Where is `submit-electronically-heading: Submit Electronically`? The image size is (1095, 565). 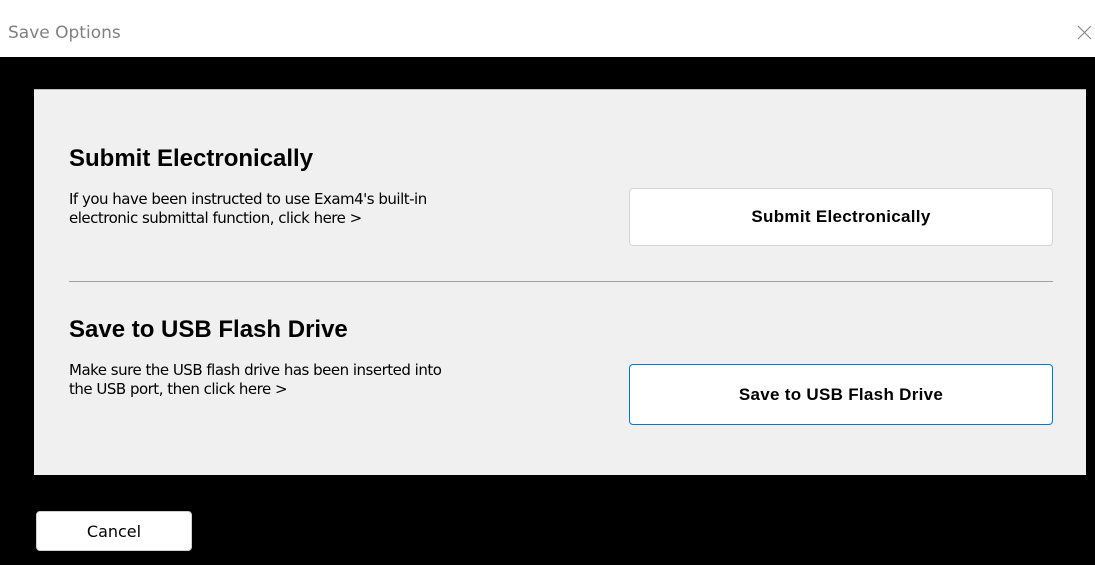 submit-electronically-heading: Submit Electronically is located at coordinates (191, 158).